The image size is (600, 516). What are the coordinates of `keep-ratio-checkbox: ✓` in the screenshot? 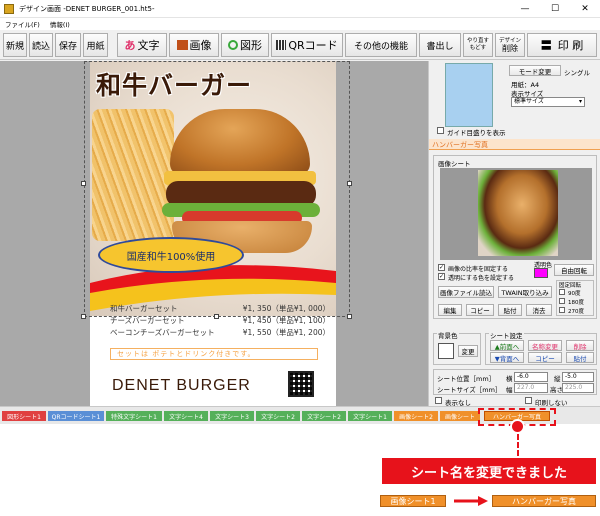 It's located at (441, 267).